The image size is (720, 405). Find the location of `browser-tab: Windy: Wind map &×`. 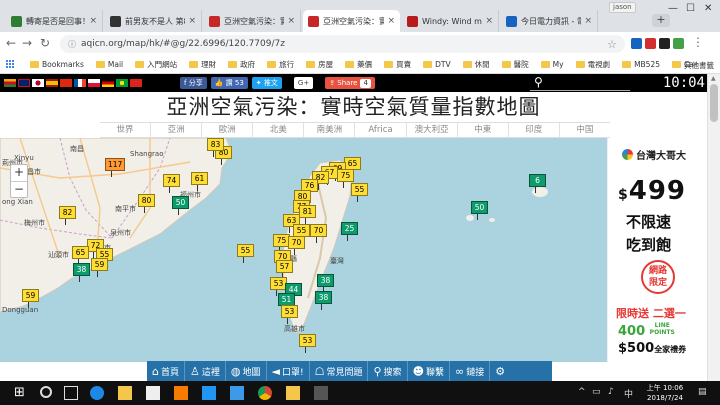

browser-tab: Windy: Wind map &× is located at coordinates (450, 21).